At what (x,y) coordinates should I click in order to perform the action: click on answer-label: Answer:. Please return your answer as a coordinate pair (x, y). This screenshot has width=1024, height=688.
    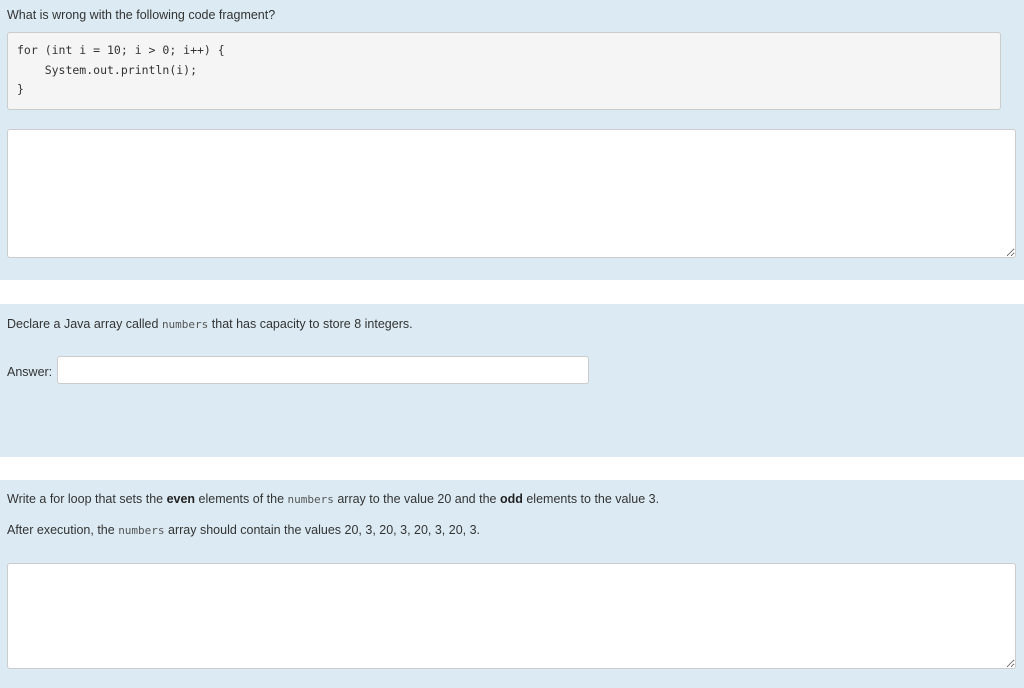
    Looking at the image, I should click on (30, 372).